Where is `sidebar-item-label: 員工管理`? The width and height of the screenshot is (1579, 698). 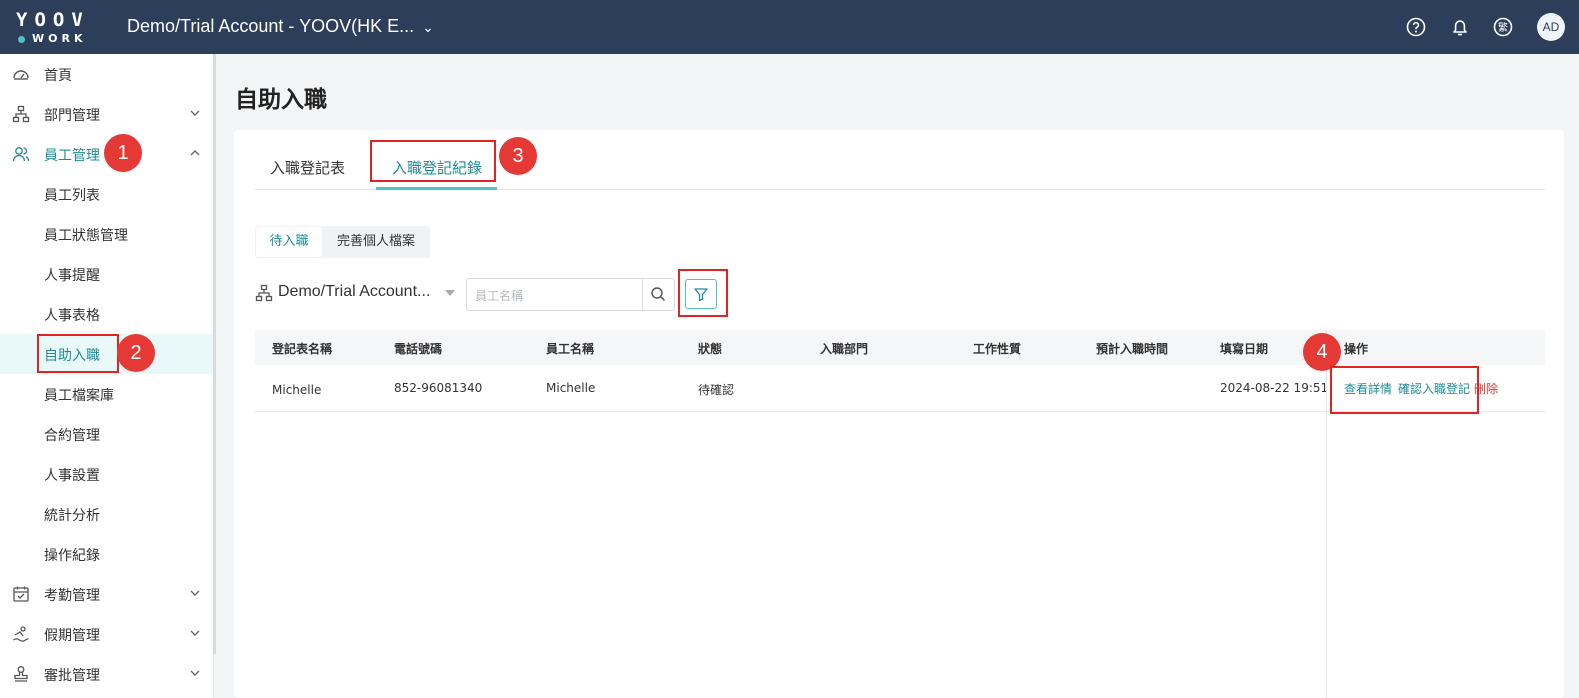 sidebar-item-label: 員工管理 is located at coordinates (72, 156).